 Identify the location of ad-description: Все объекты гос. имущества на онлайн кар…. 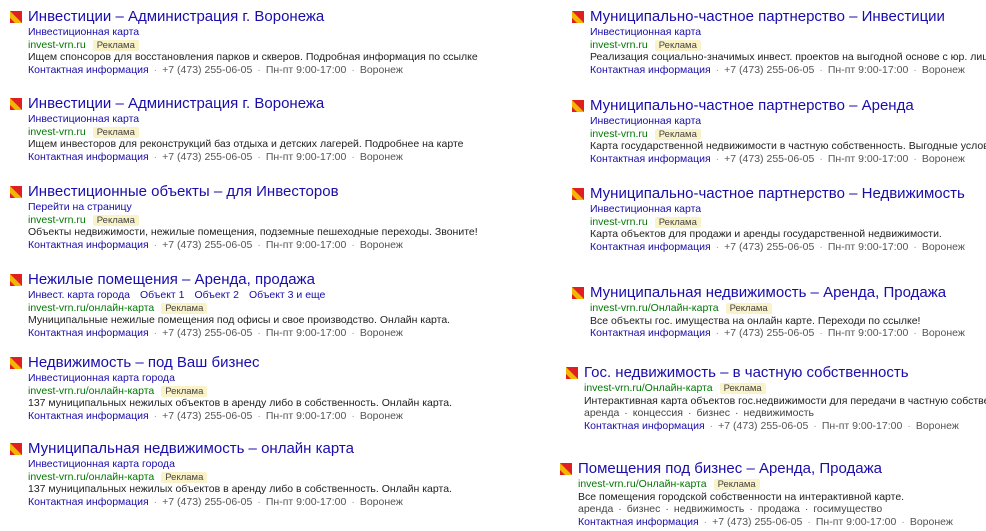
(755, 320).